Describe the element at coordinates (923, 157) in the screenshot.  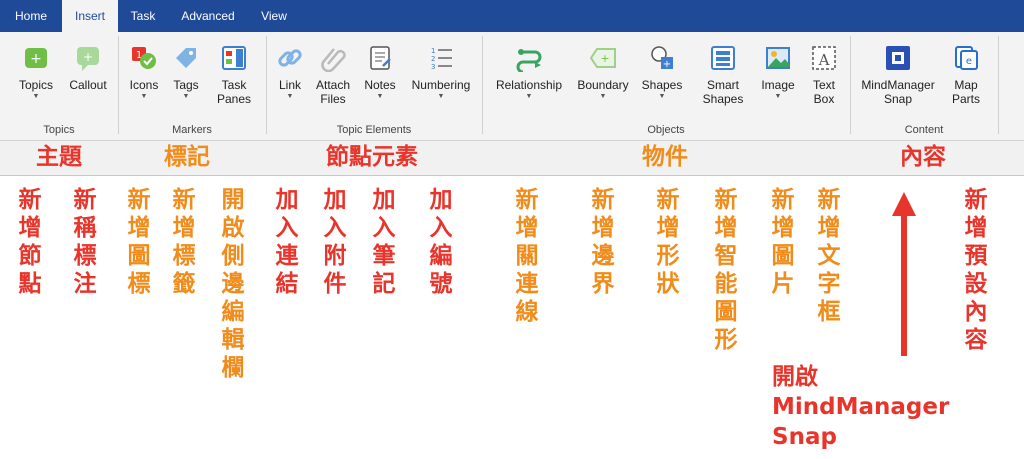
I see `annotation-header-content: 內容` at that location.